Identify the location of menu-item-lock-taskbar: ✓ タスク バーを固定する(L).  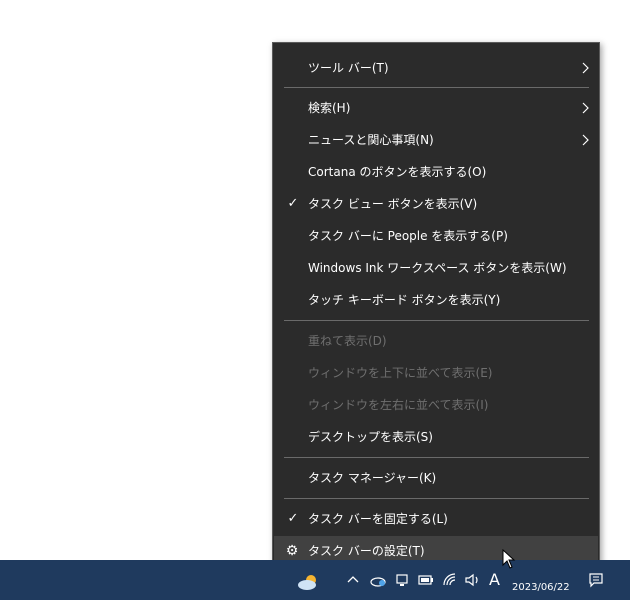
(436, 519).